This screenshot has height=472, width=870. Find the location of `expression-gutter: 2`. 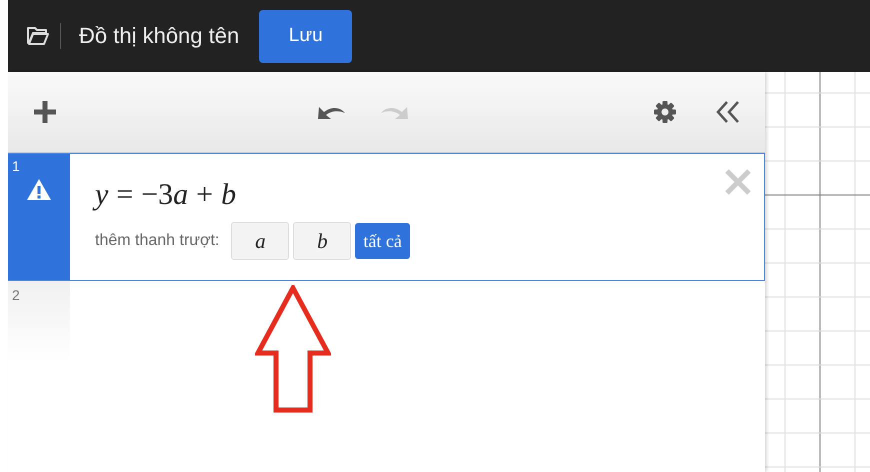

expression-gutter: 2 is located at coordinates (39, 321).